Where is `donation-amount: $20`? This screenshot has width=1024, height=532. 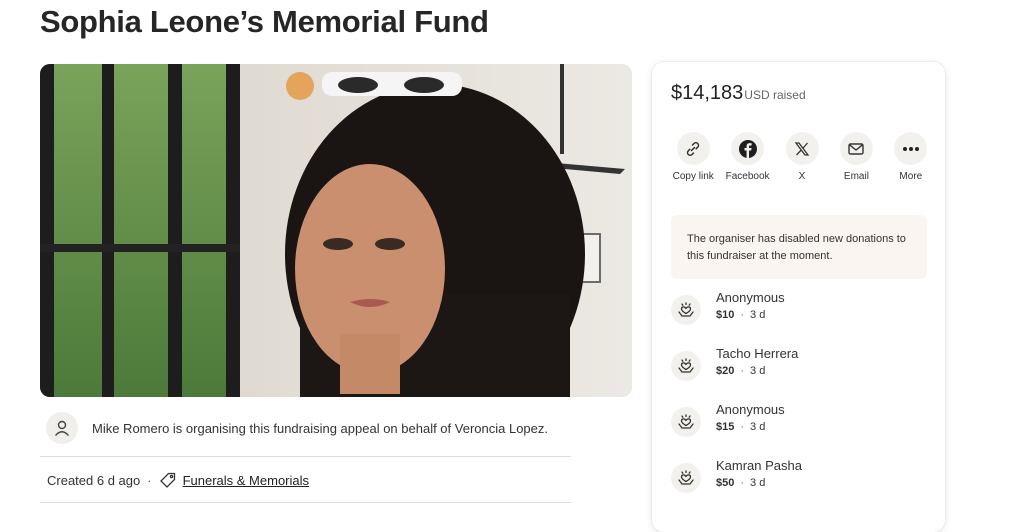 donation-amount: $20 is located at coordinates (725, 371).